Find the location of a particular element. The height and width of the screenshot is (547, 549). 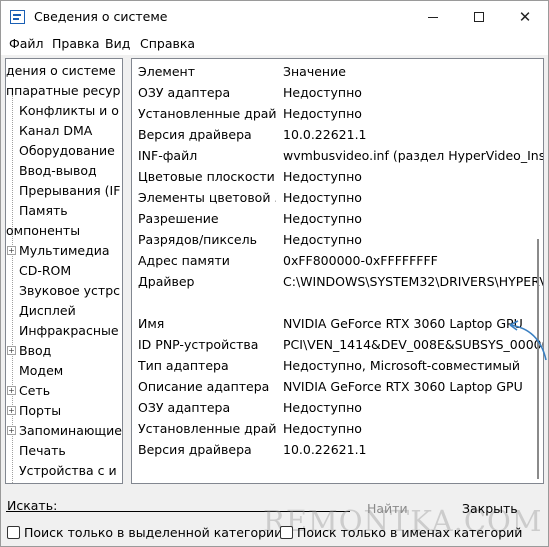

annotation-arrow-icon is located at coordinates (528, 340).